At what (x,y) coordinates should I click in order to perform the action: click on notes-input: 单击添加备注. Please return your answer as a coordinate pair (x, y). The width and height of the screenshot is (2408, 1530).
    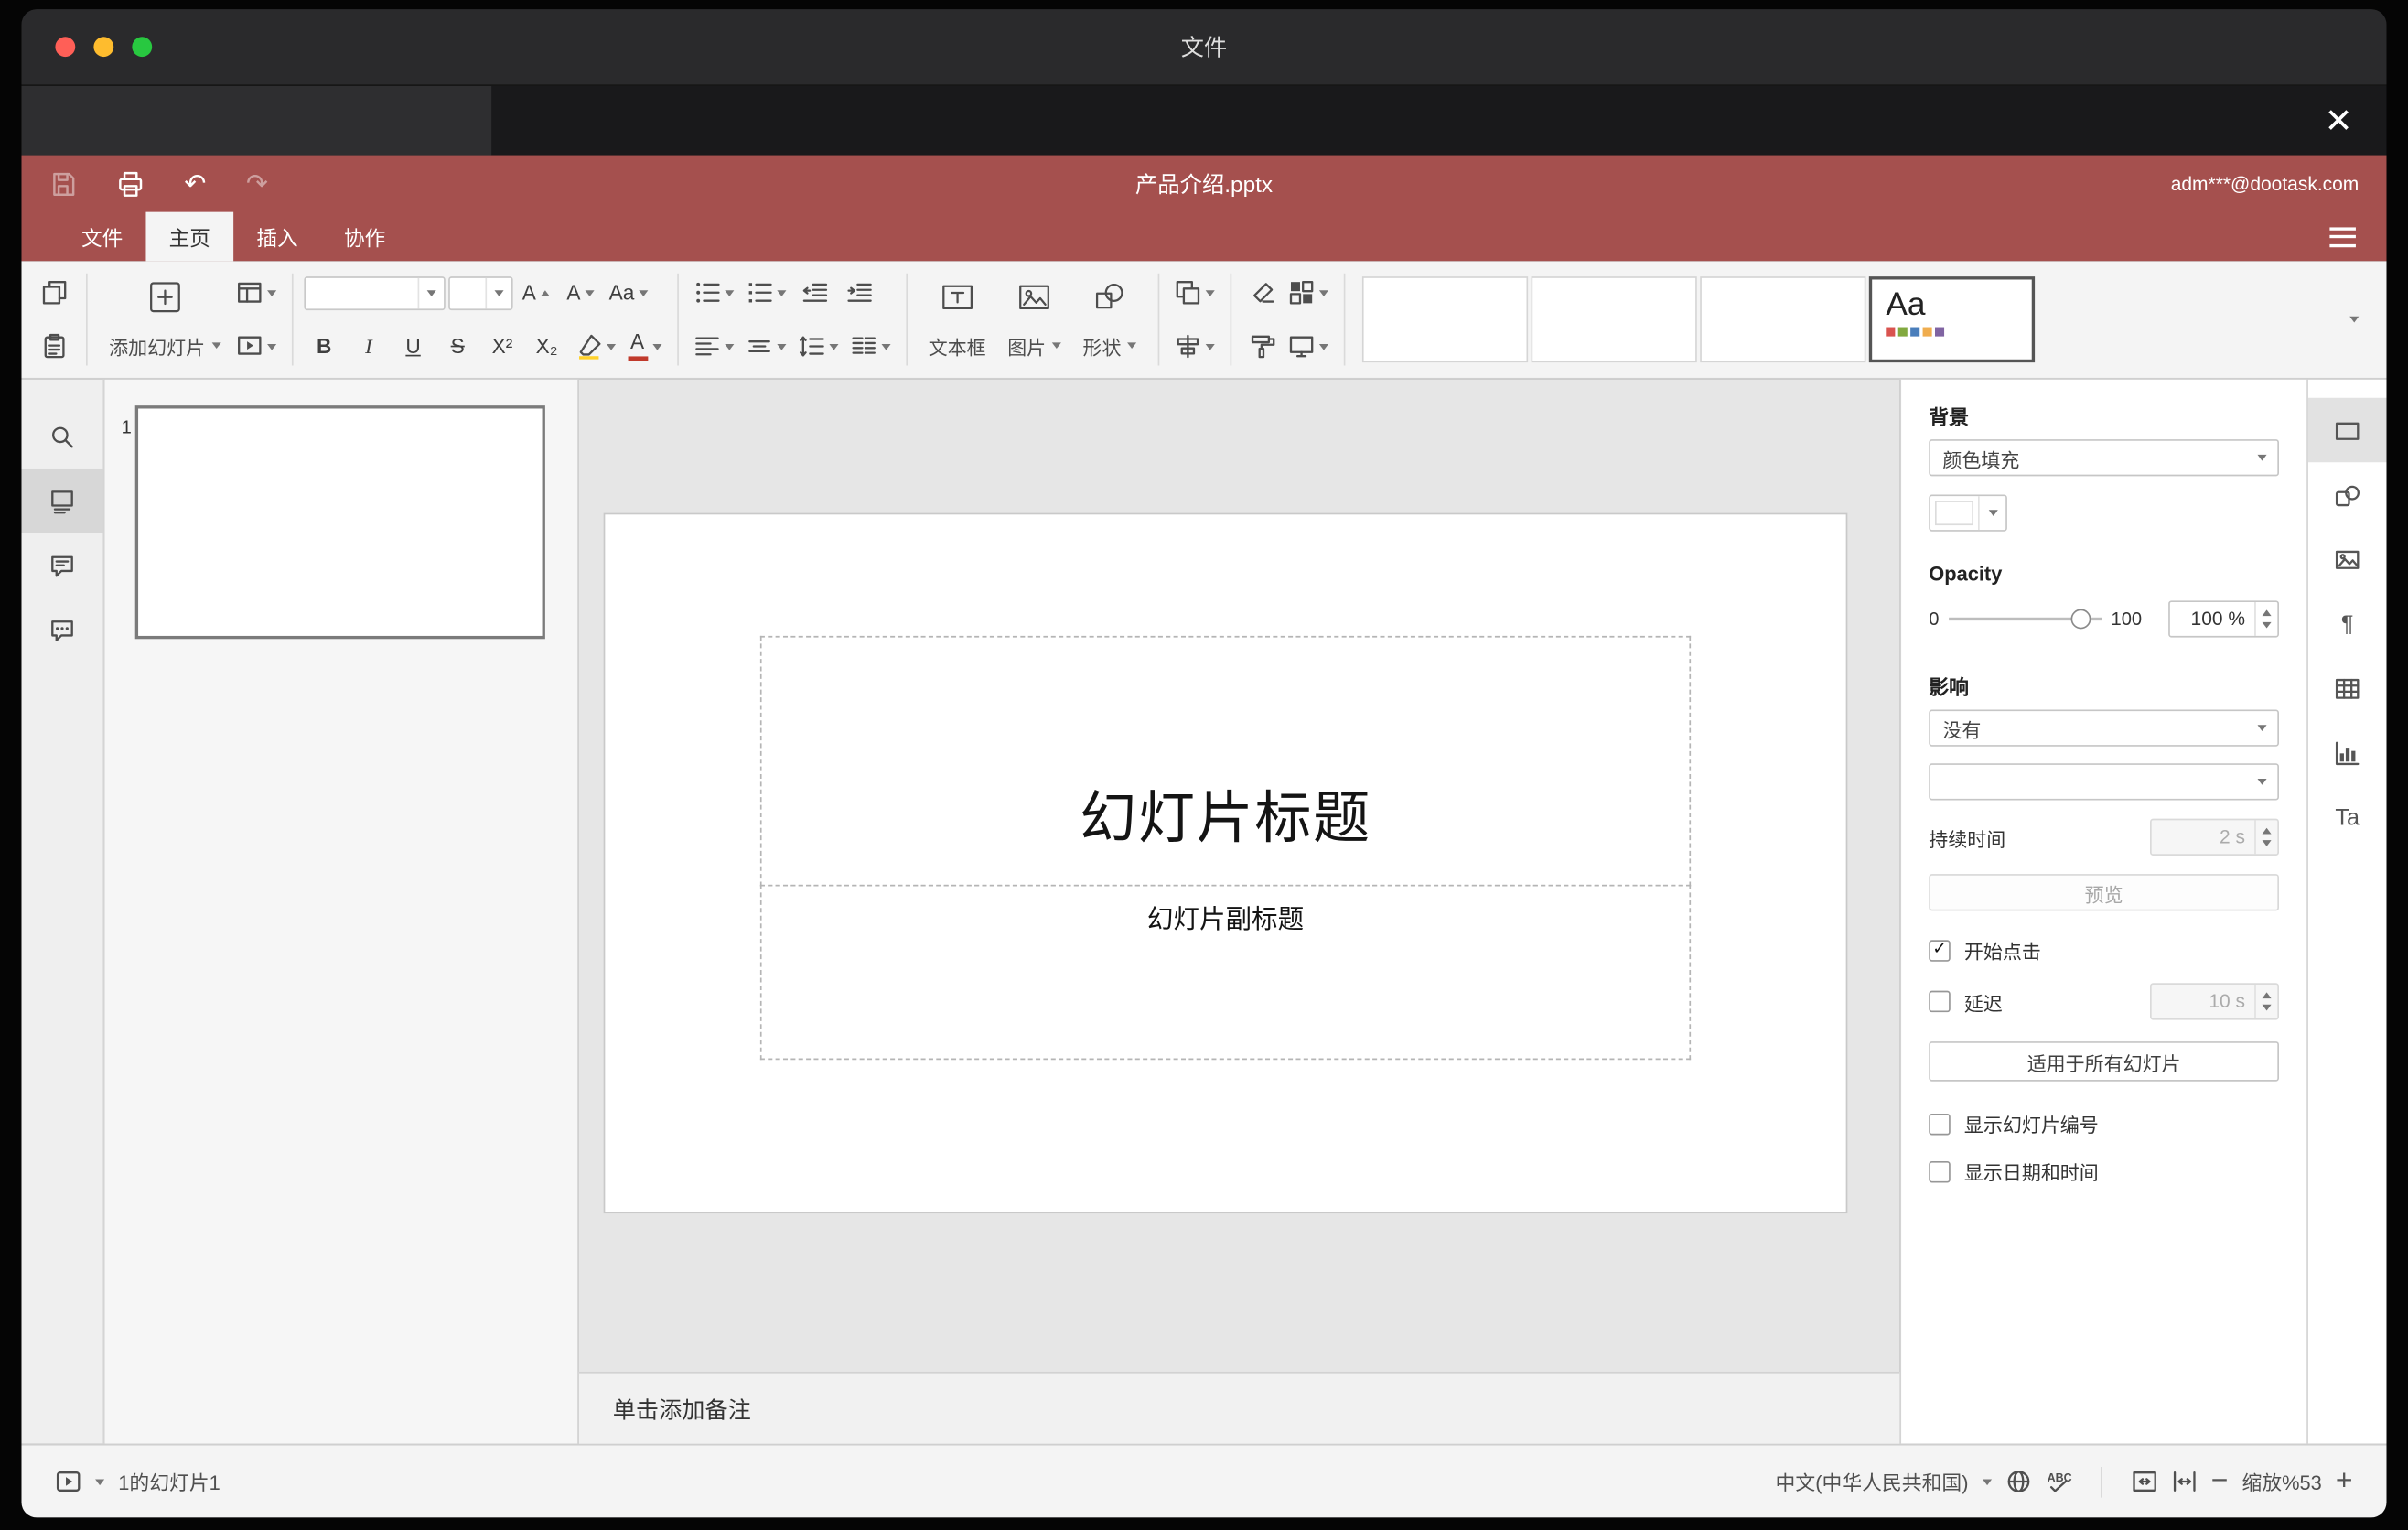
    Looking at the image, I should click on (1239, 1407).